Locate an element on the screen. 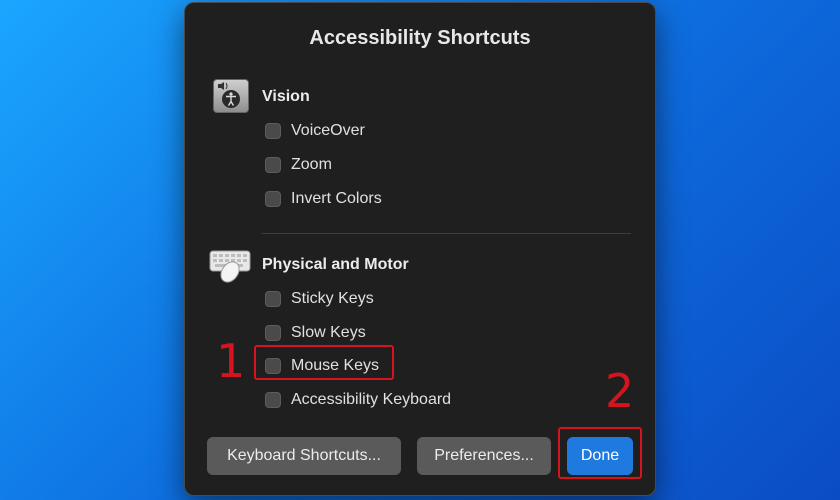 This screenshot has height=500, width=840. section-title-vision: Vision is located at coordinates (286, 96).